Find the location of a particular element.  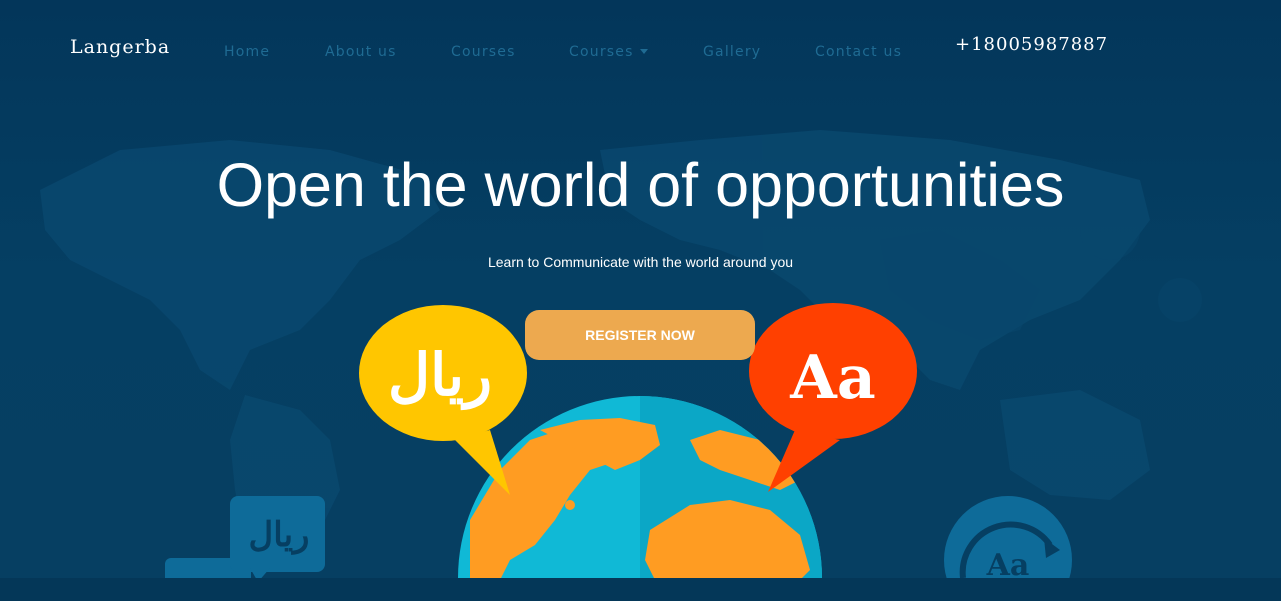

left-bubble-text: ريال is located at coordinates (440, 376).